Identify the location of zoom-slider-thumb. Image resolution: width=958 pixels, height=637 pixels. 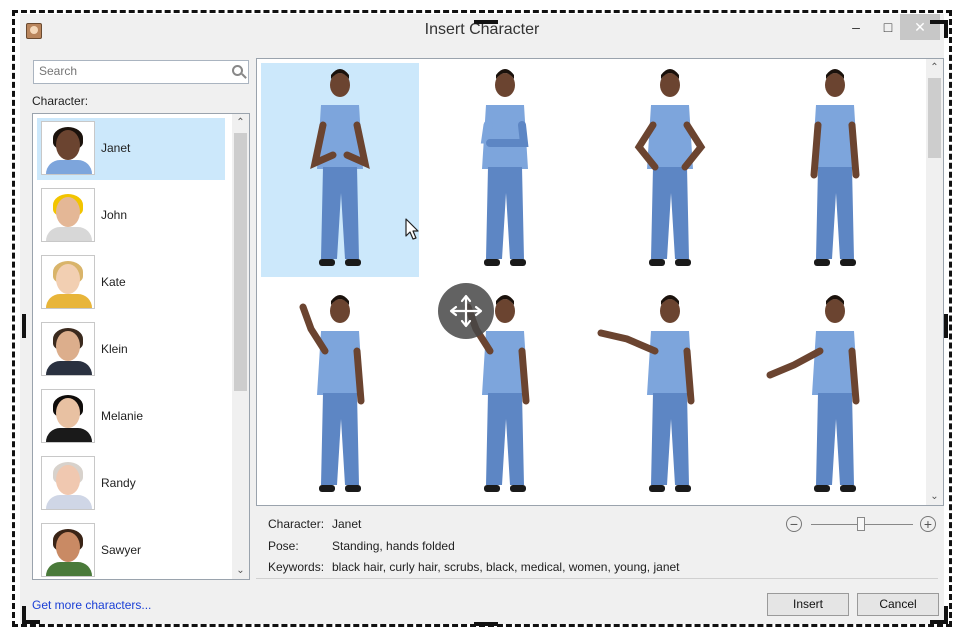
(861, 524).